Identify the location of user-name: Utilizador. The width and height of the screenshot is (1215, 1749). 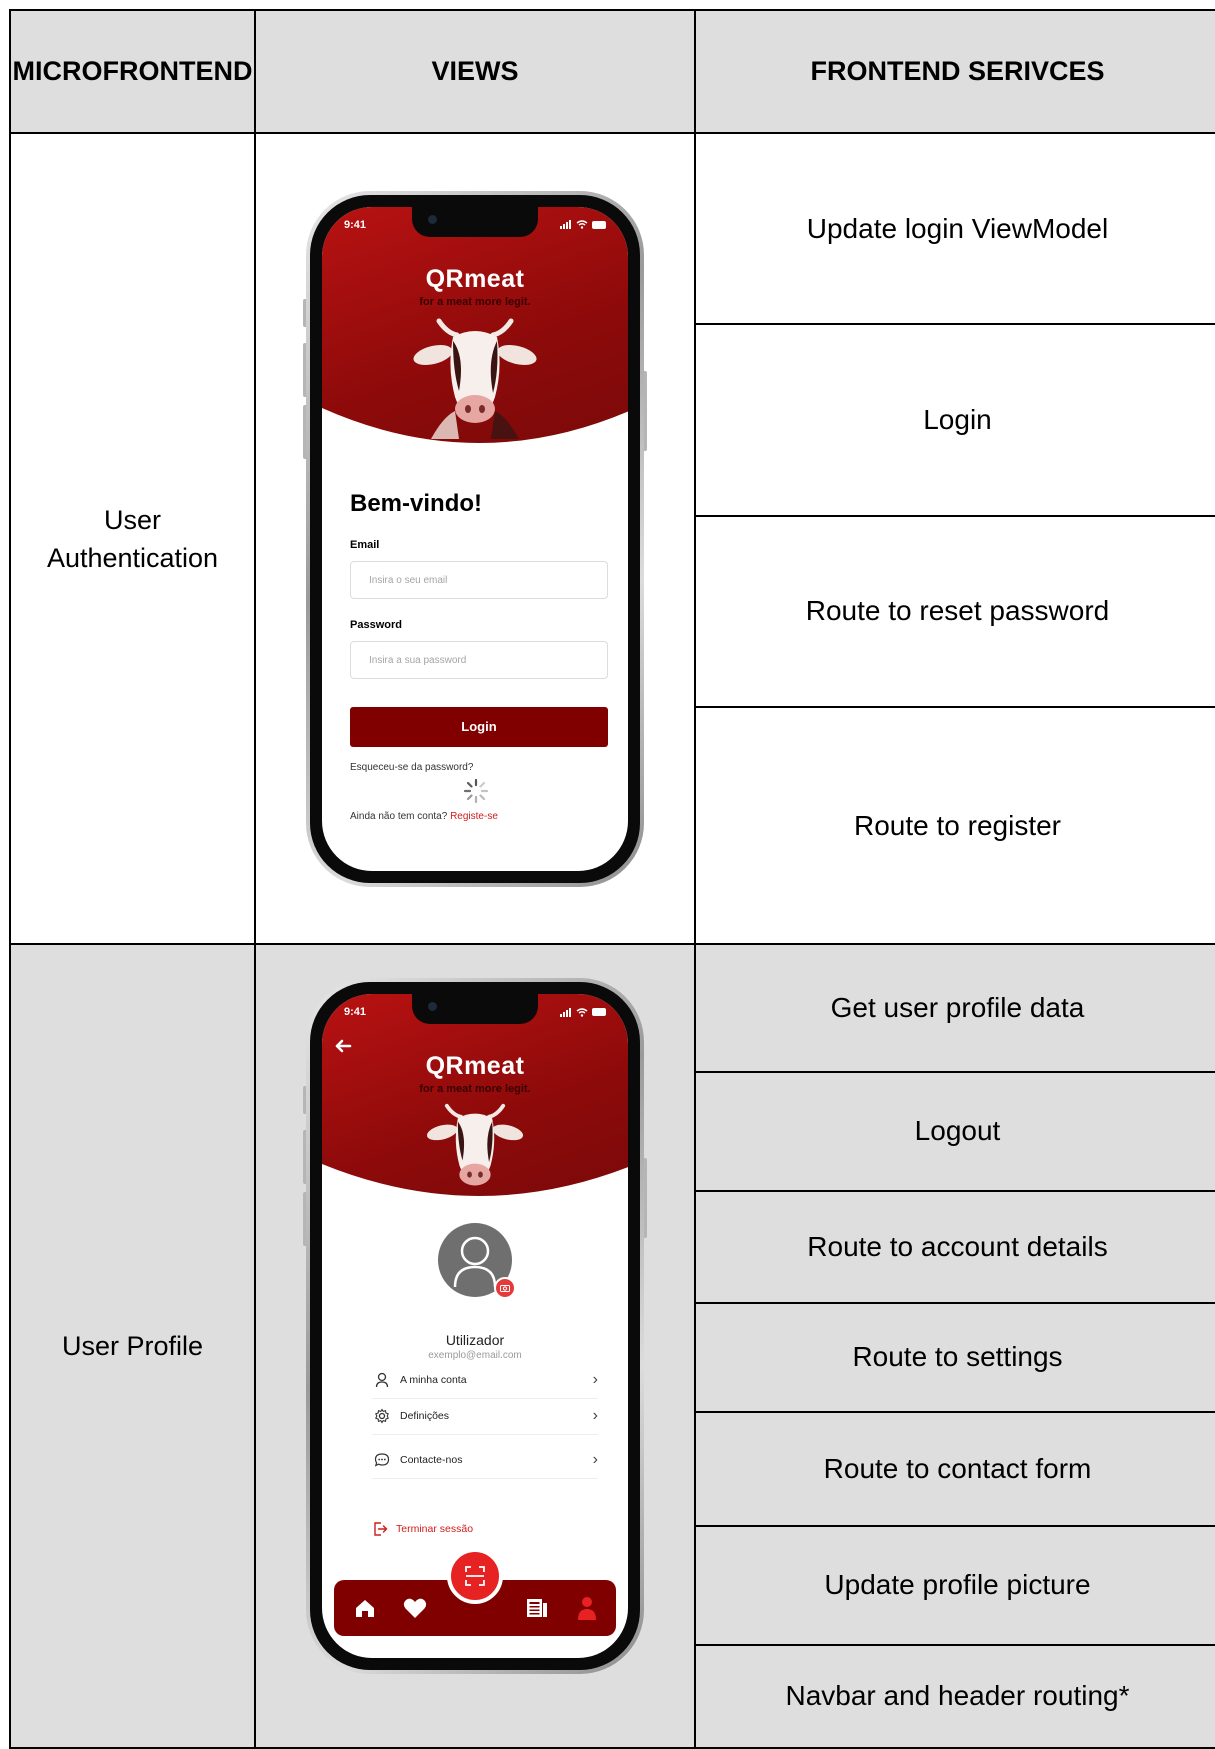
(475, 1340).